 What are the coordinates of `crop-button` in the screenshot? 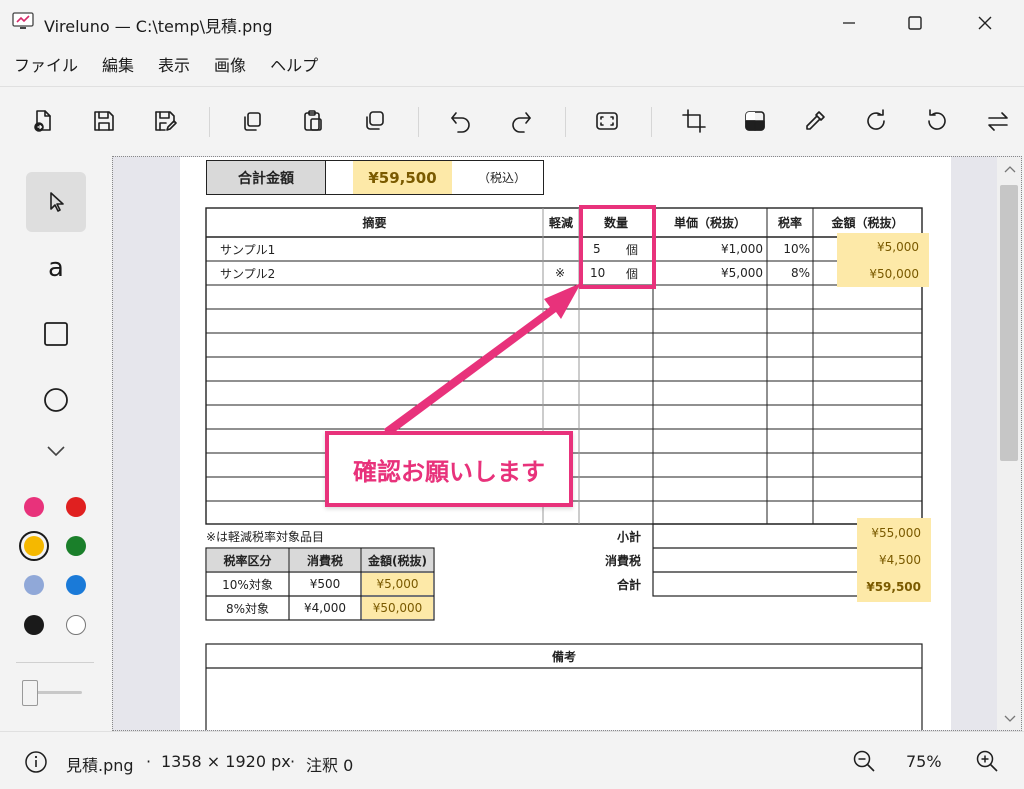 It's located at (694, 121).